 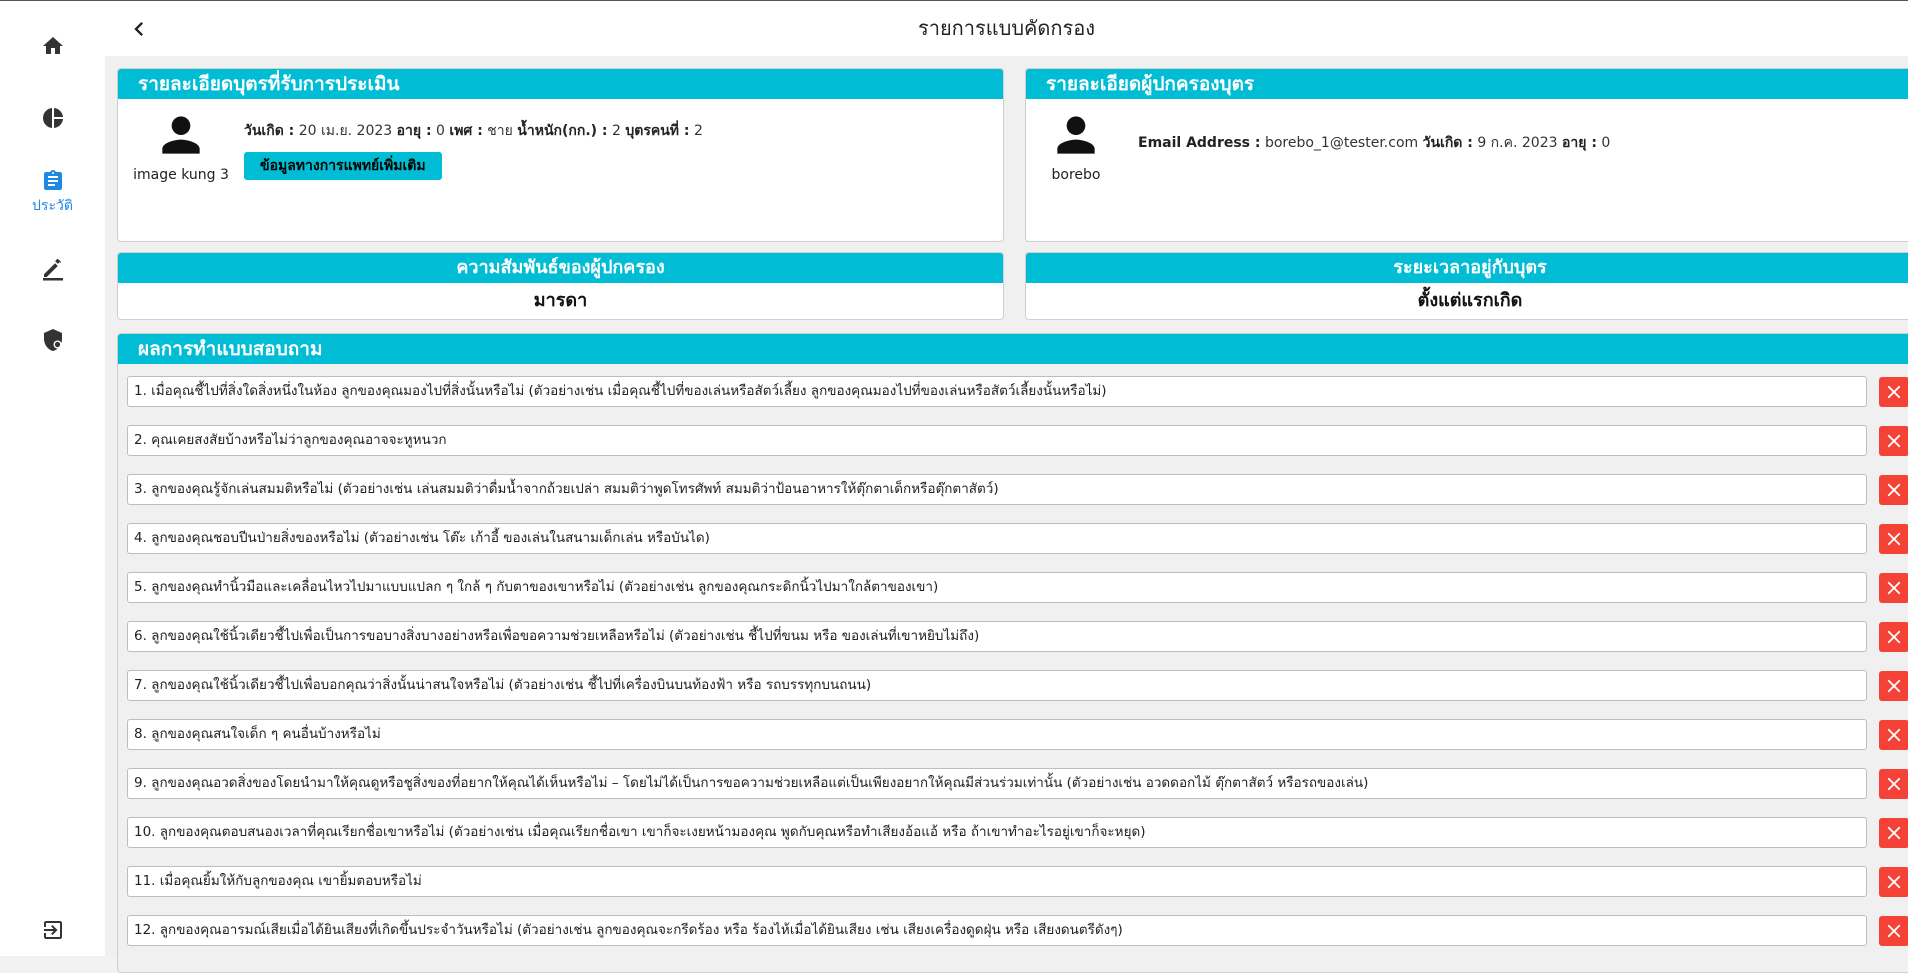 I want to click on page-title: รายการแบบคัดกรอง, so click(x=1006, y=28).